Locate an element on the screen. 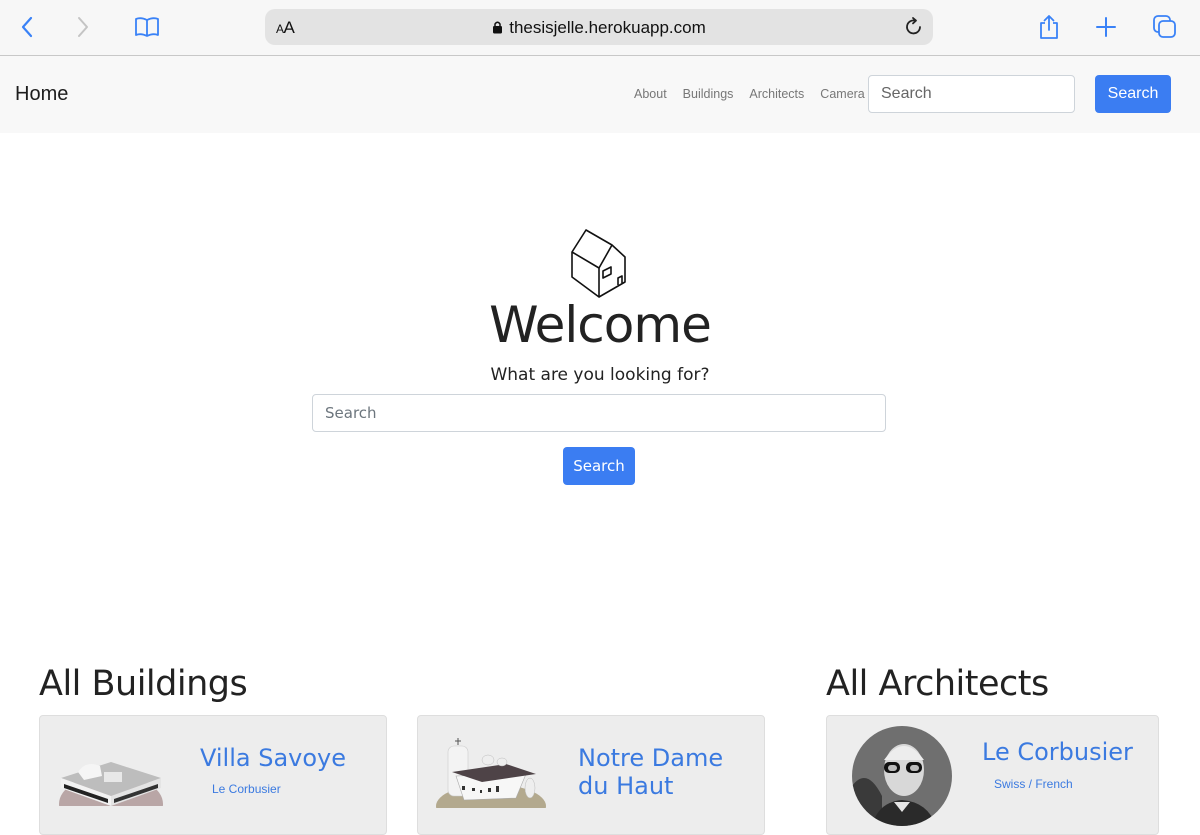 The image size is (1200, 835). chevron-left-icon is located at coordinates (27, 27).